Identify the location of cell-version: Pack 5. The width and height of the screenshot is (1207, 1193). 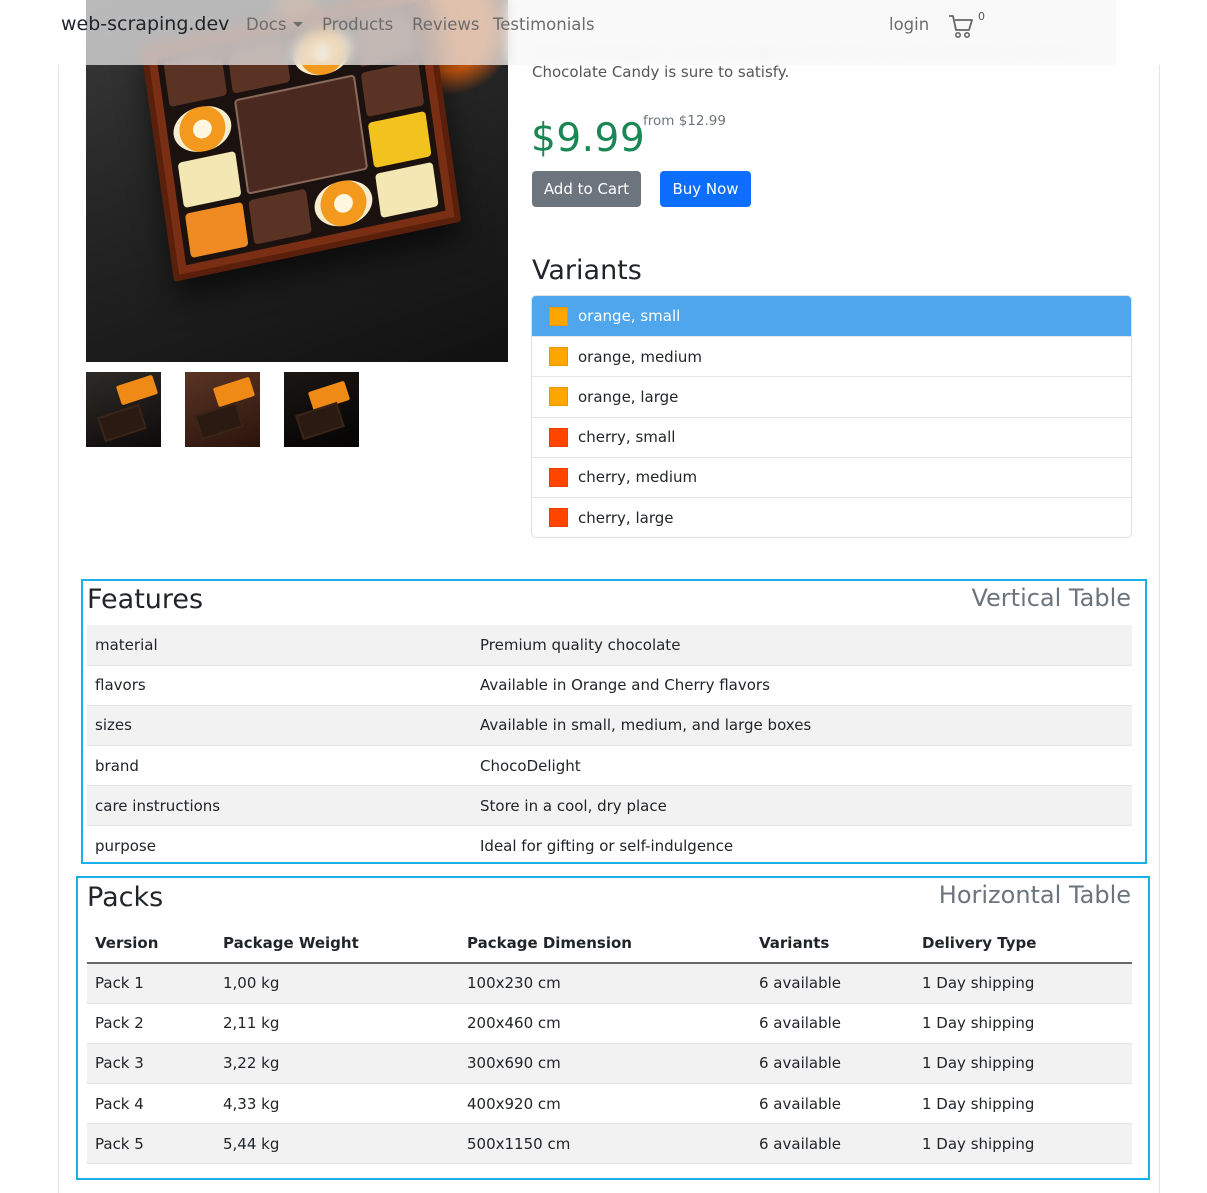
(151, 1144).